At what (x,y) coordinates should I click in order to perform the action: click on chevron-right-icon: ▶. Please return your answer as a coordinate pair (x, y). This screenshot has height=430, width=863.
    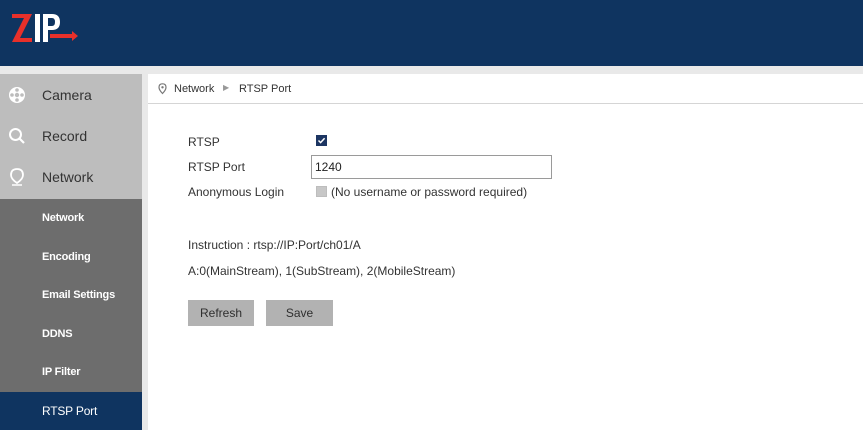
    Looking at the image, I should click on (226, 87).